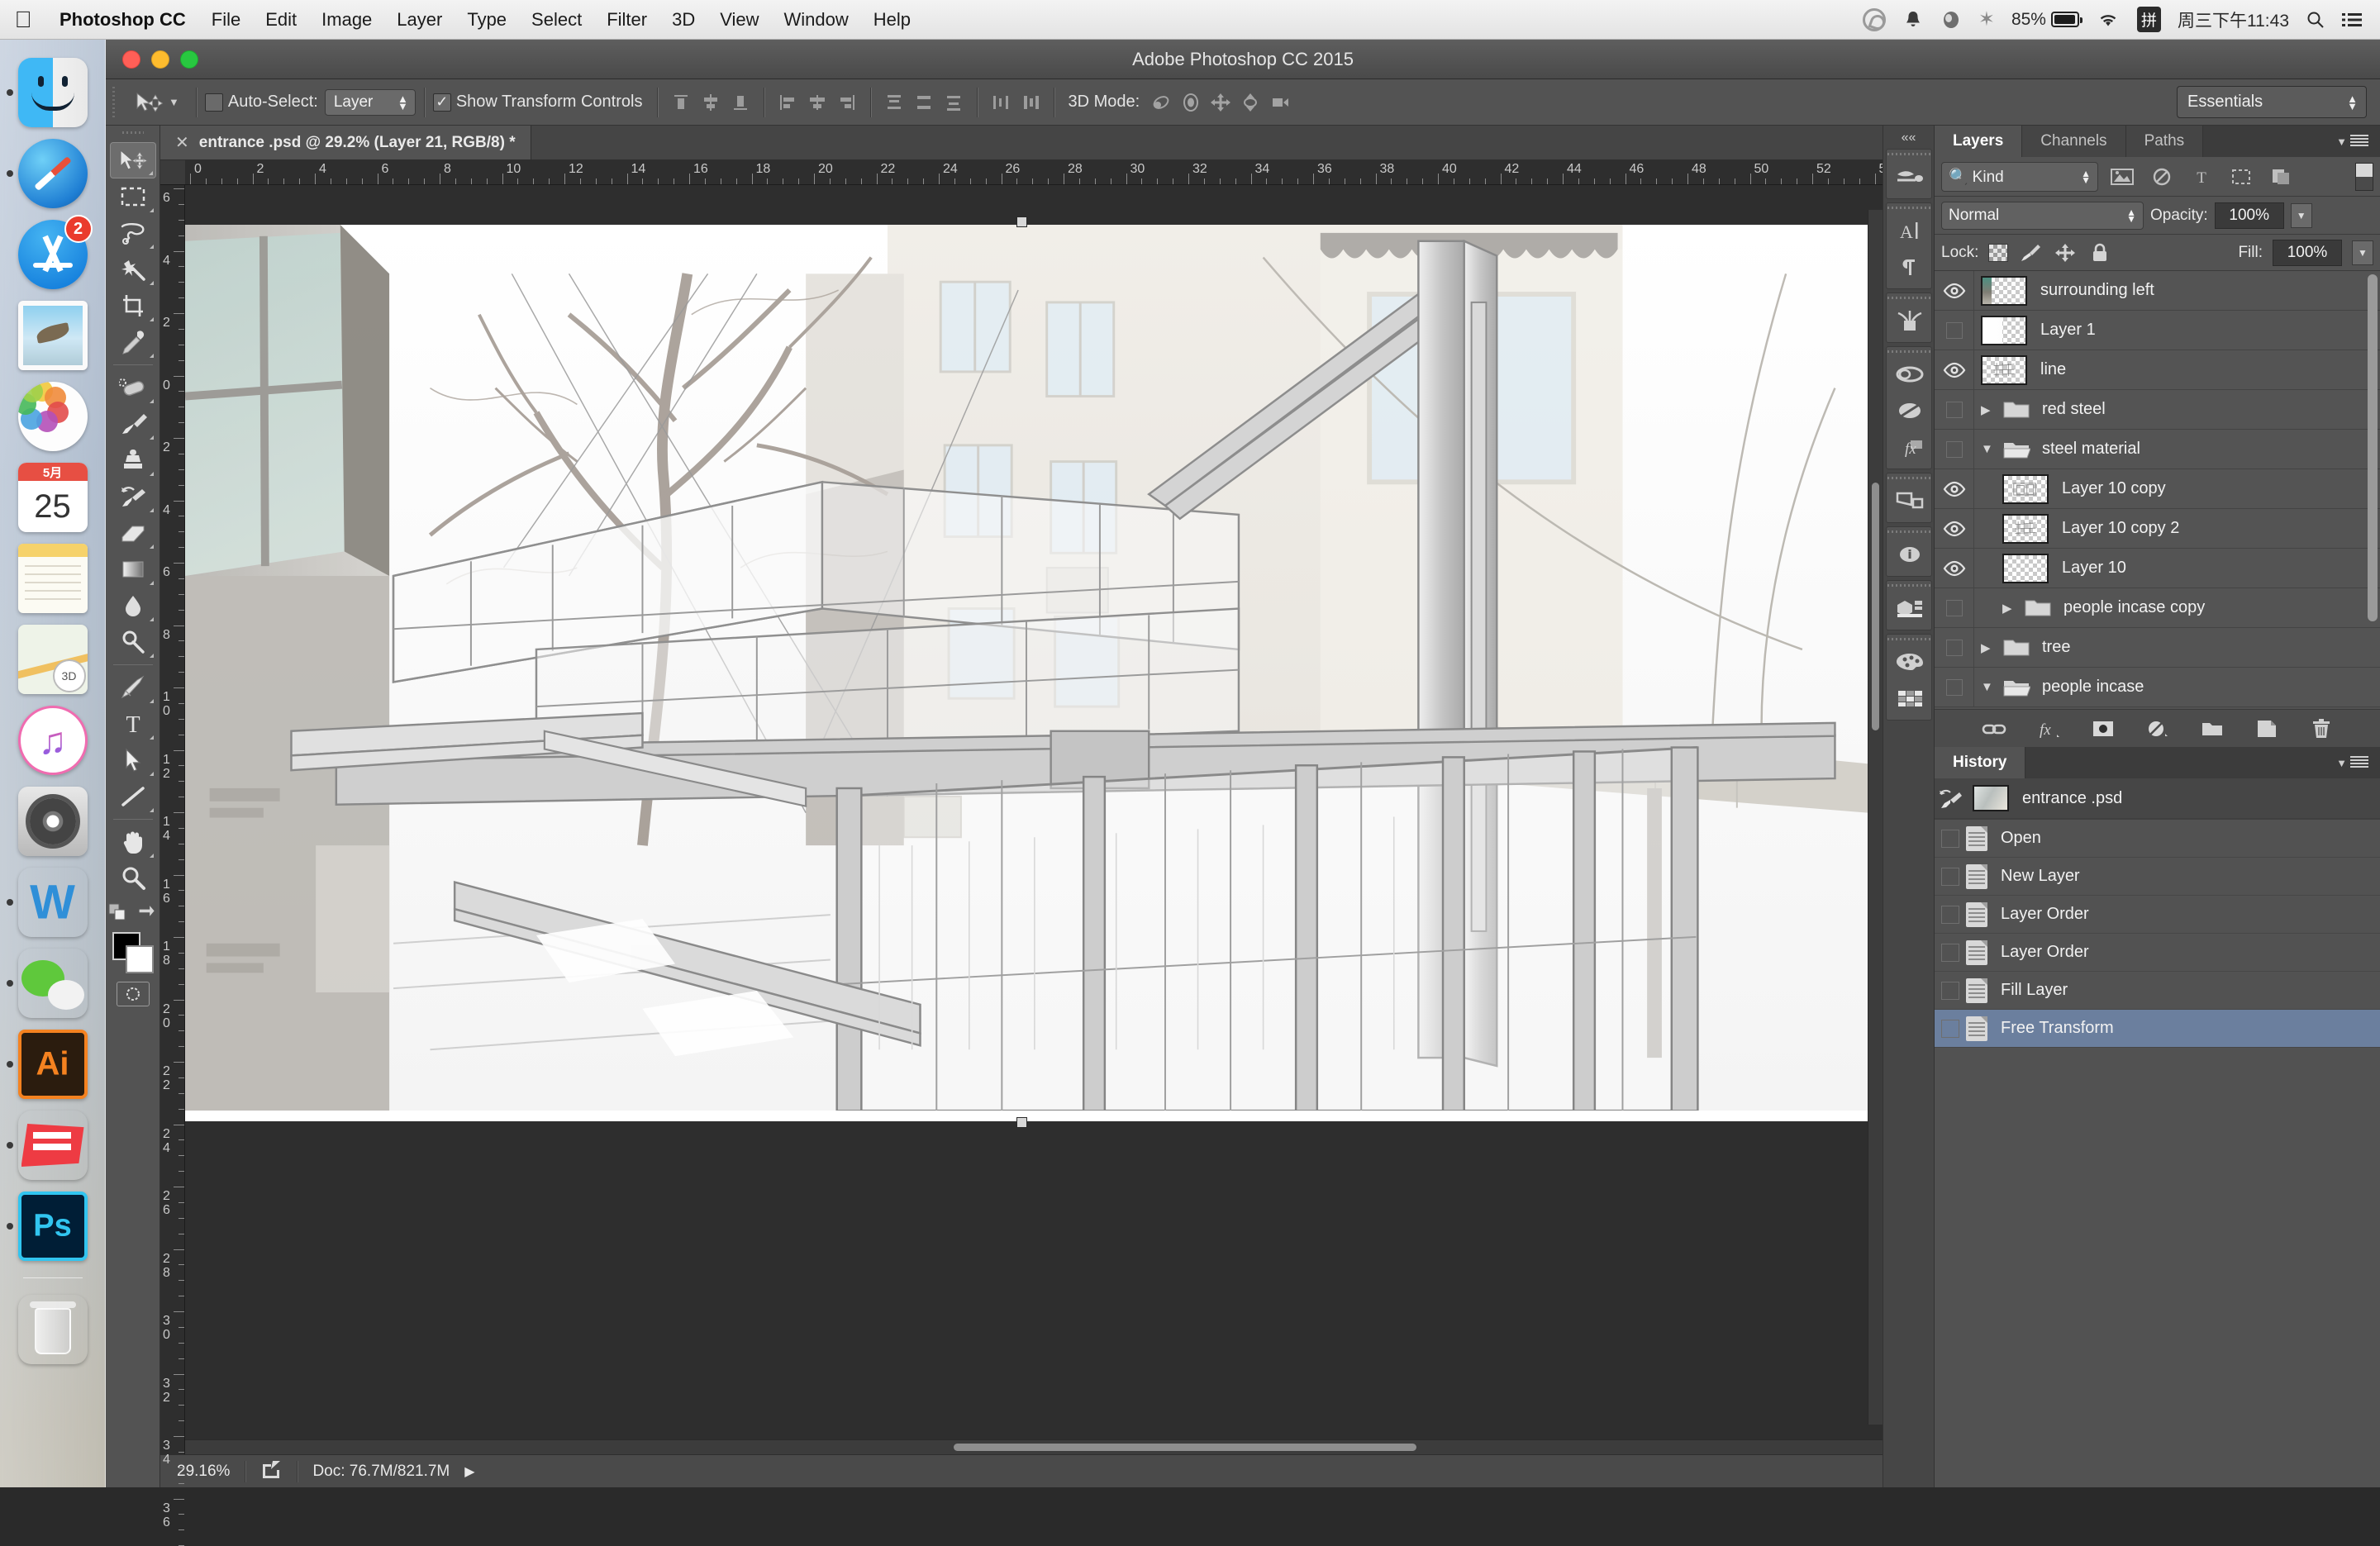 The image size is (2380, 1546). What do you see at coordinates (53, 578) in the screenshot?
I see `dock-item-notes` at bounding box center [53, 578].